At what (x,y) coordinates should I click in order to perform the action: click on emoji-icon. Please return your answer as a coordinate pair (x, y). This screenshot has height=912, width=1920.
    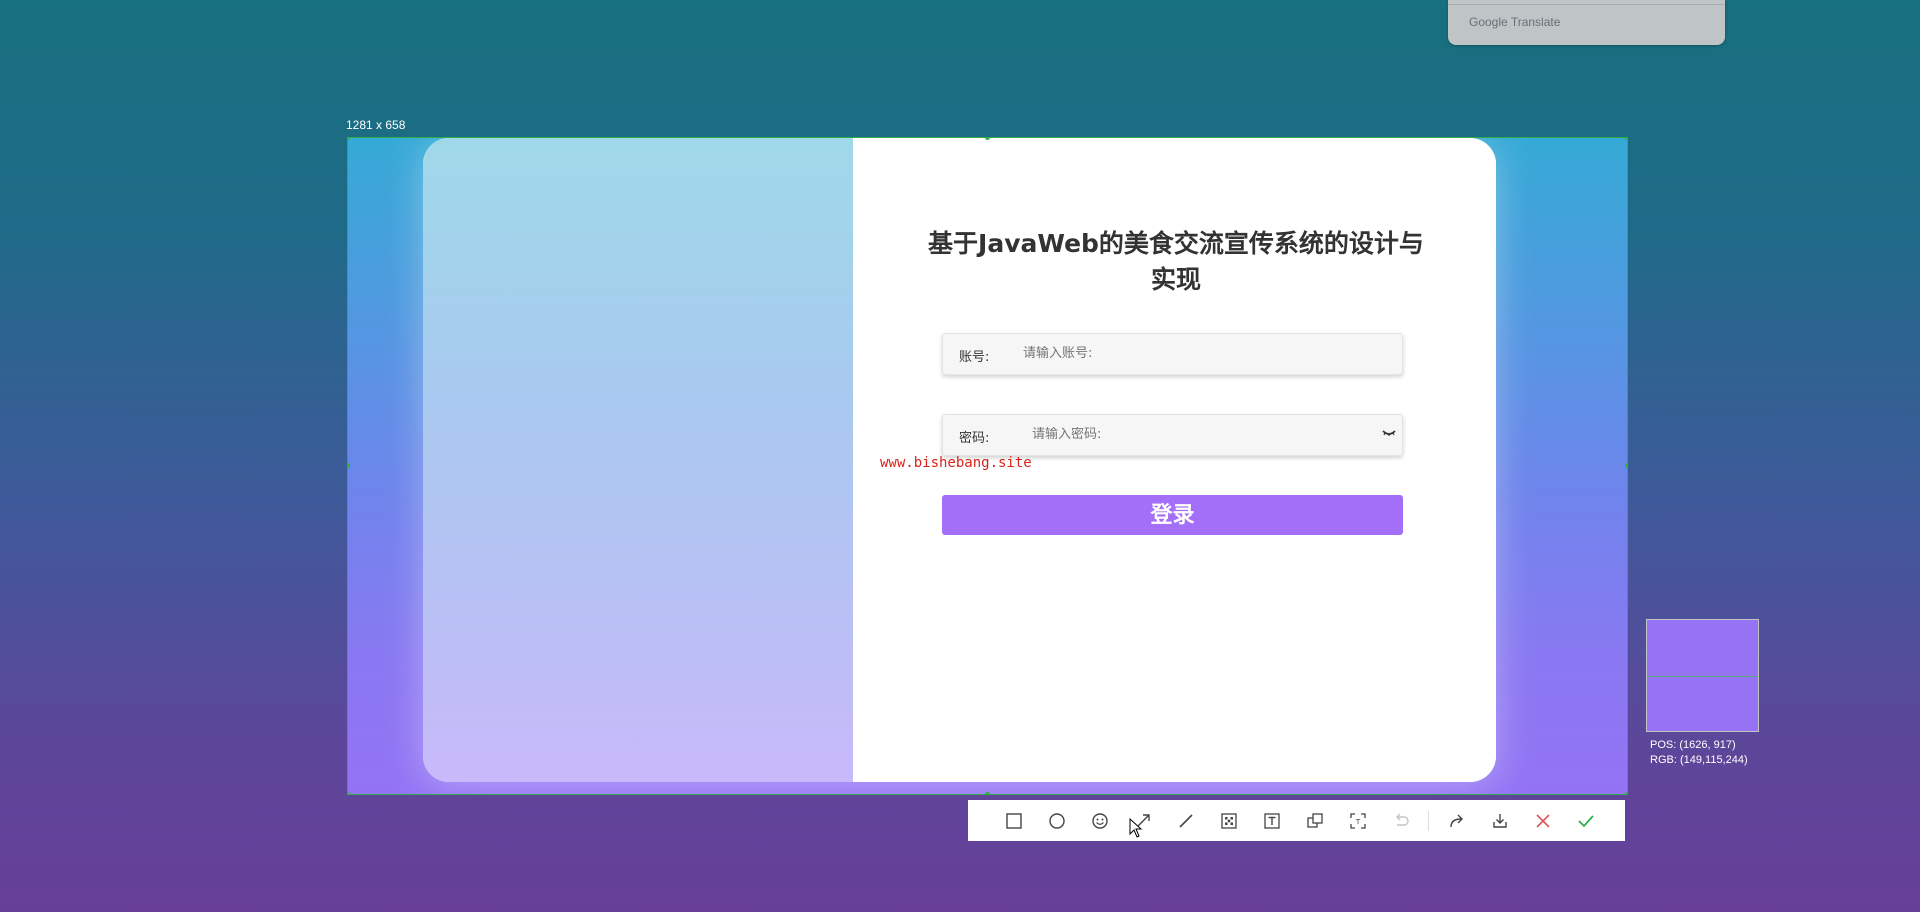
    Looking at the image, I should click on (1099, 820).